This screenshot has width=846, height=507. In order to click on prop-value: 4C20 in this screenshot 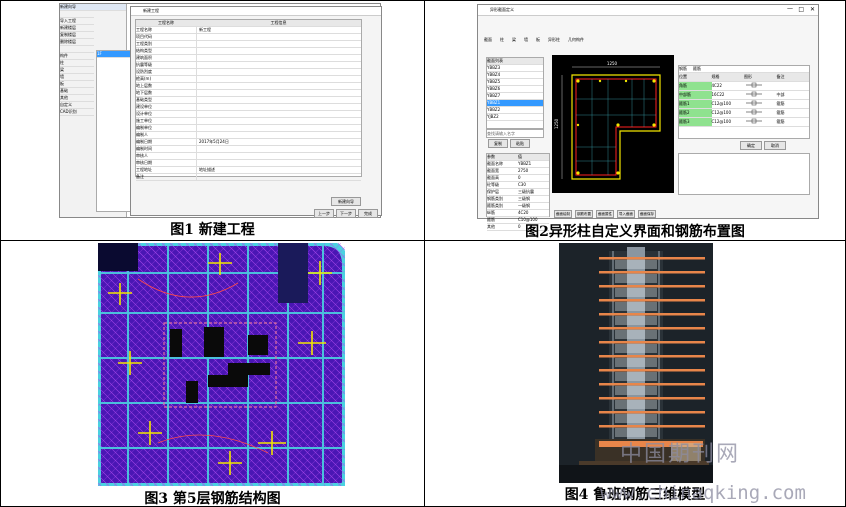, I will do `click(533, 213)`.